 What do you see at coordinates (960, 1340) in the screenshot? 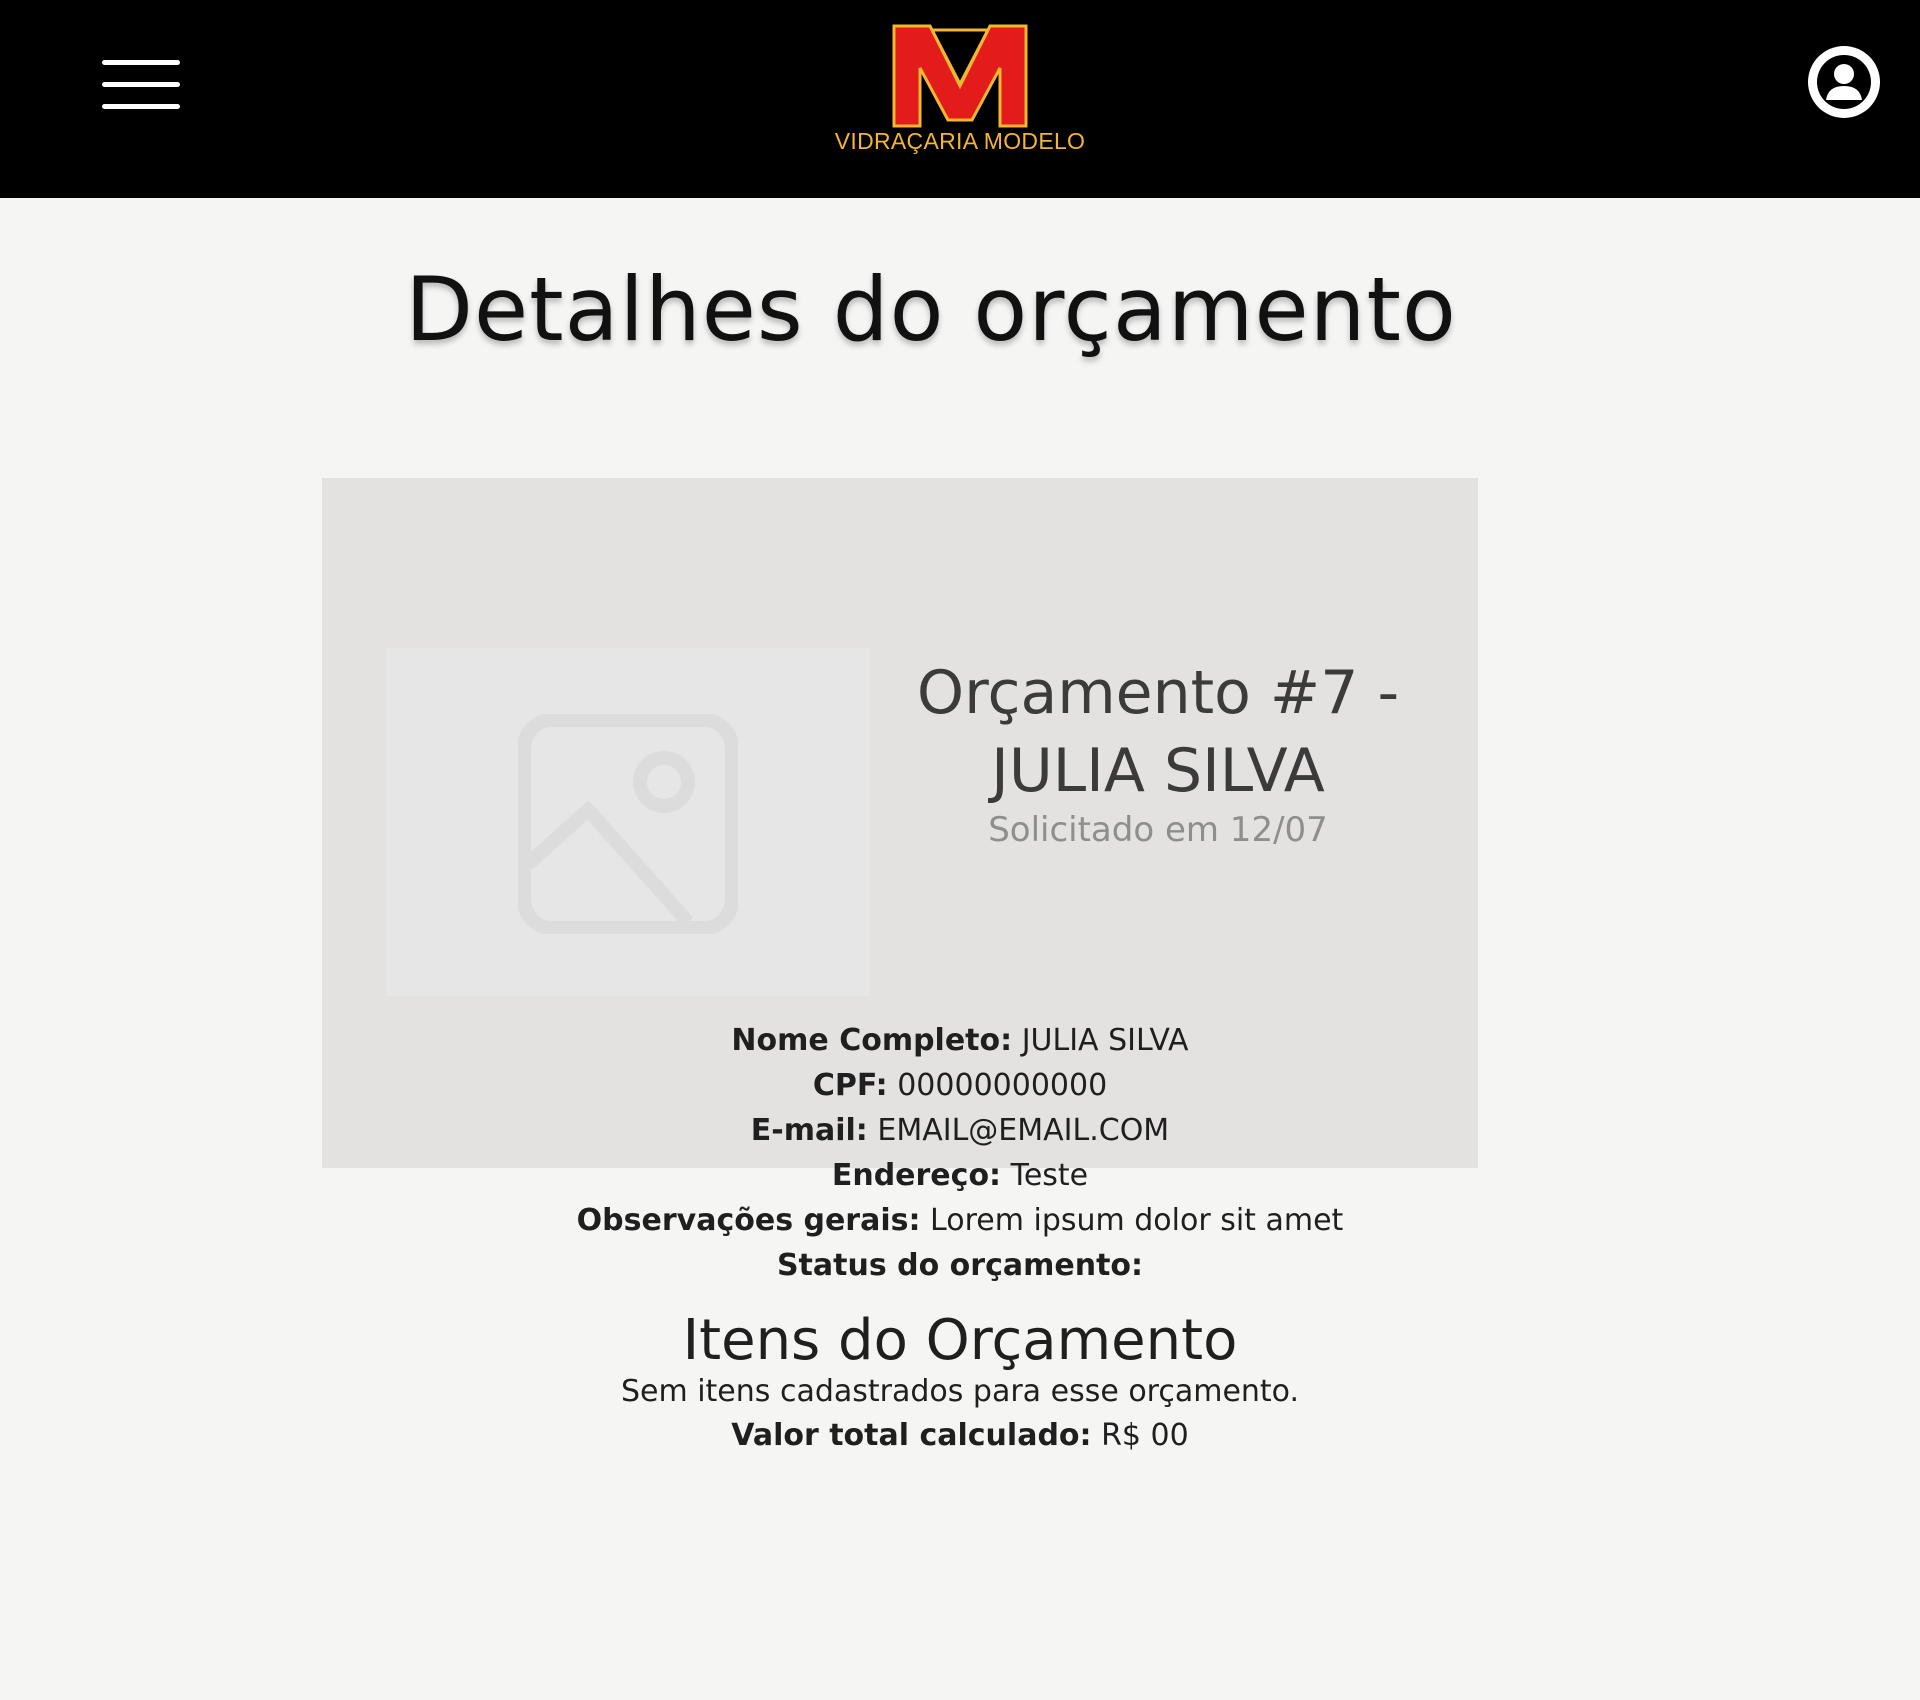
I see `items-title: Itens do Orçamento` at bounding box center [960, 1340].